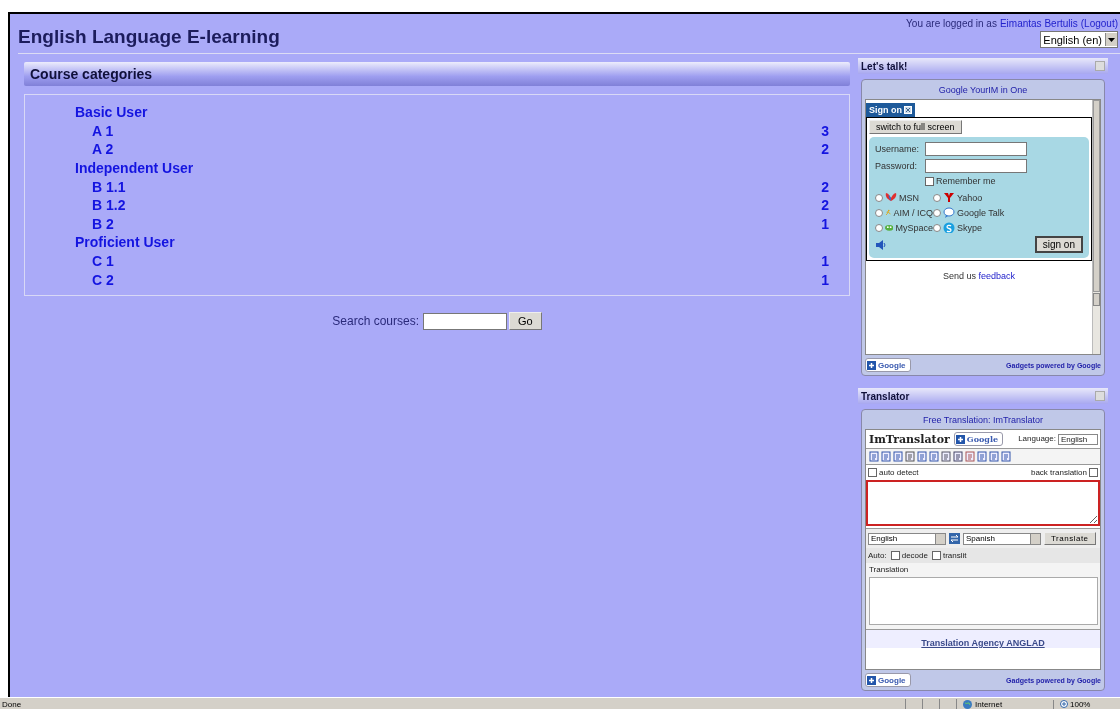  What do you see at coordinates (103, 279) in the screenshot?
I see `subcategory-link: C 2` at bounding box center [103, 279].